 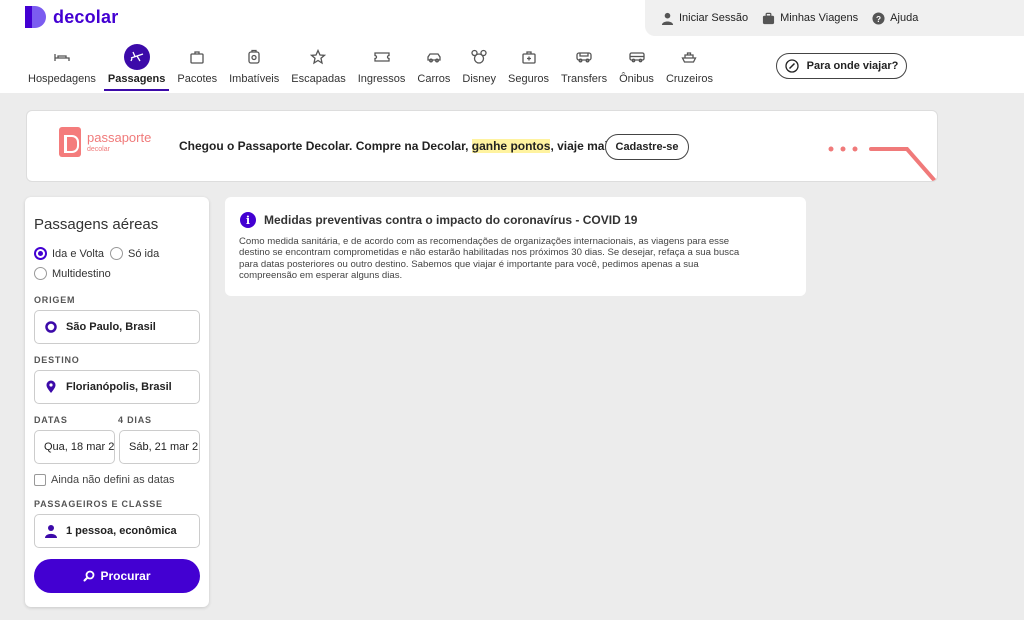 I want to click on where-to-travel-label: Para onde viajar?, so click(x=852, y=66).